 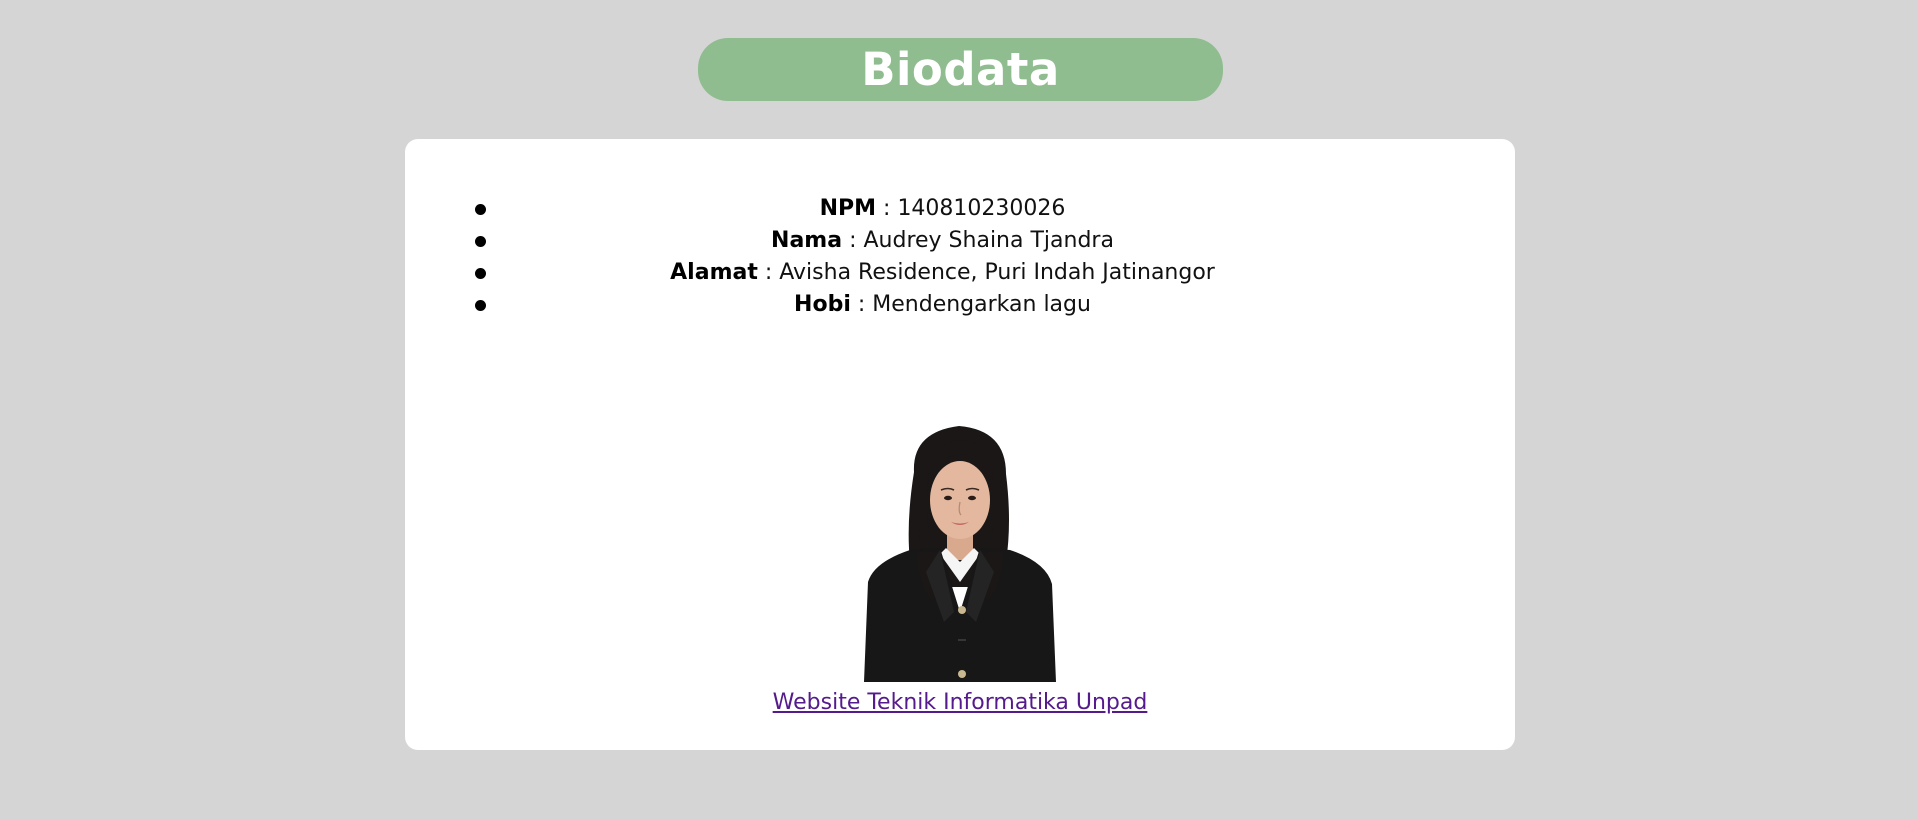 I want to click on nama-value: Audrey Shaina Tjandra, so click(x=988, y=240).